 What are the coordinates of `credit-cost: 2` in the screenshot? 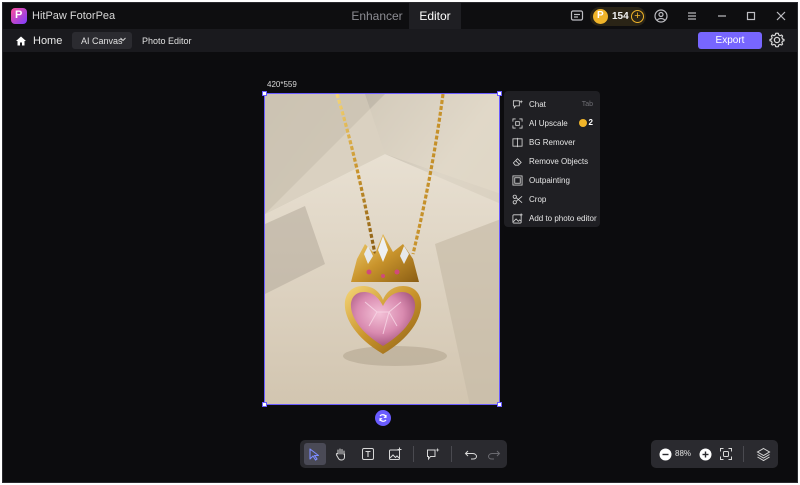 It's located at (585, 122).